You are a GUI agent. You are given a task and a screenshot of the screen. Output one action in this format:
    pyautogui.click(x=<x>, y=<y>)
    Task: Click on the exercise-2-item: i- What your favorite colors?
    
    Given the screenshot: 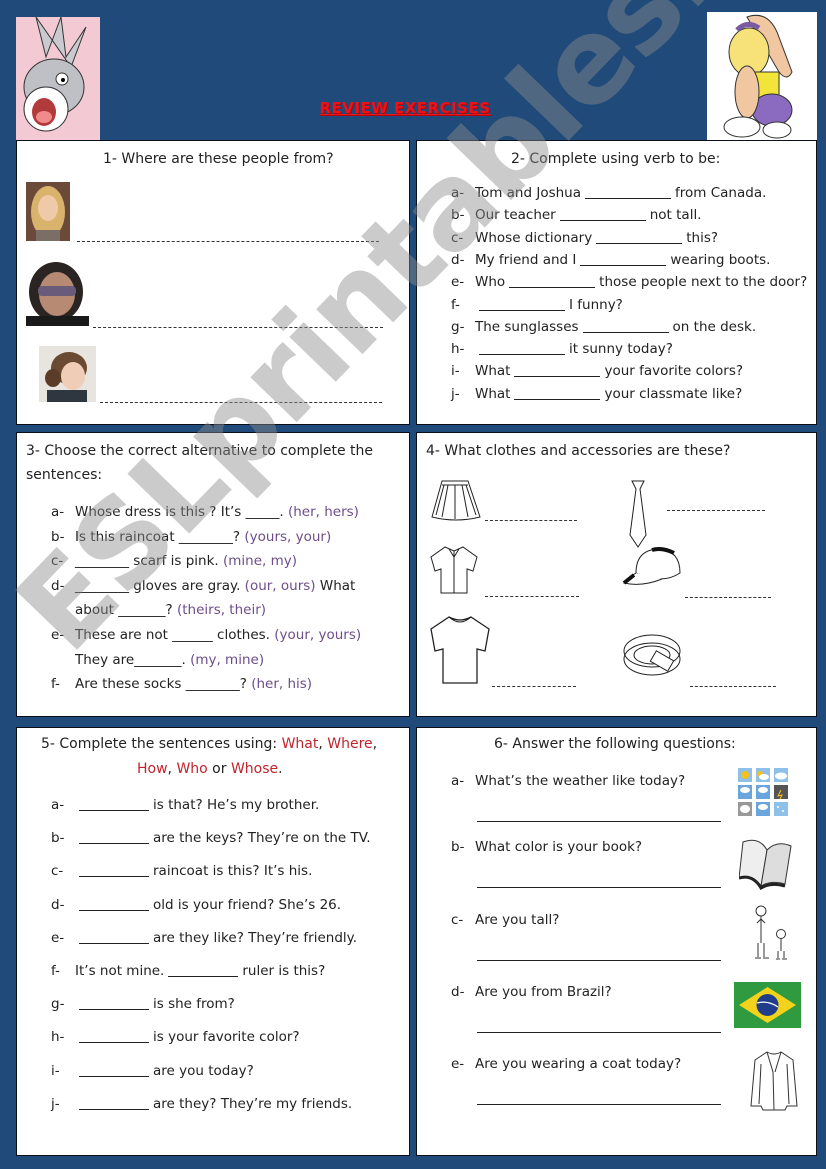 What is the action you would take?
    pyautogui.click(x=597, y=371)
    